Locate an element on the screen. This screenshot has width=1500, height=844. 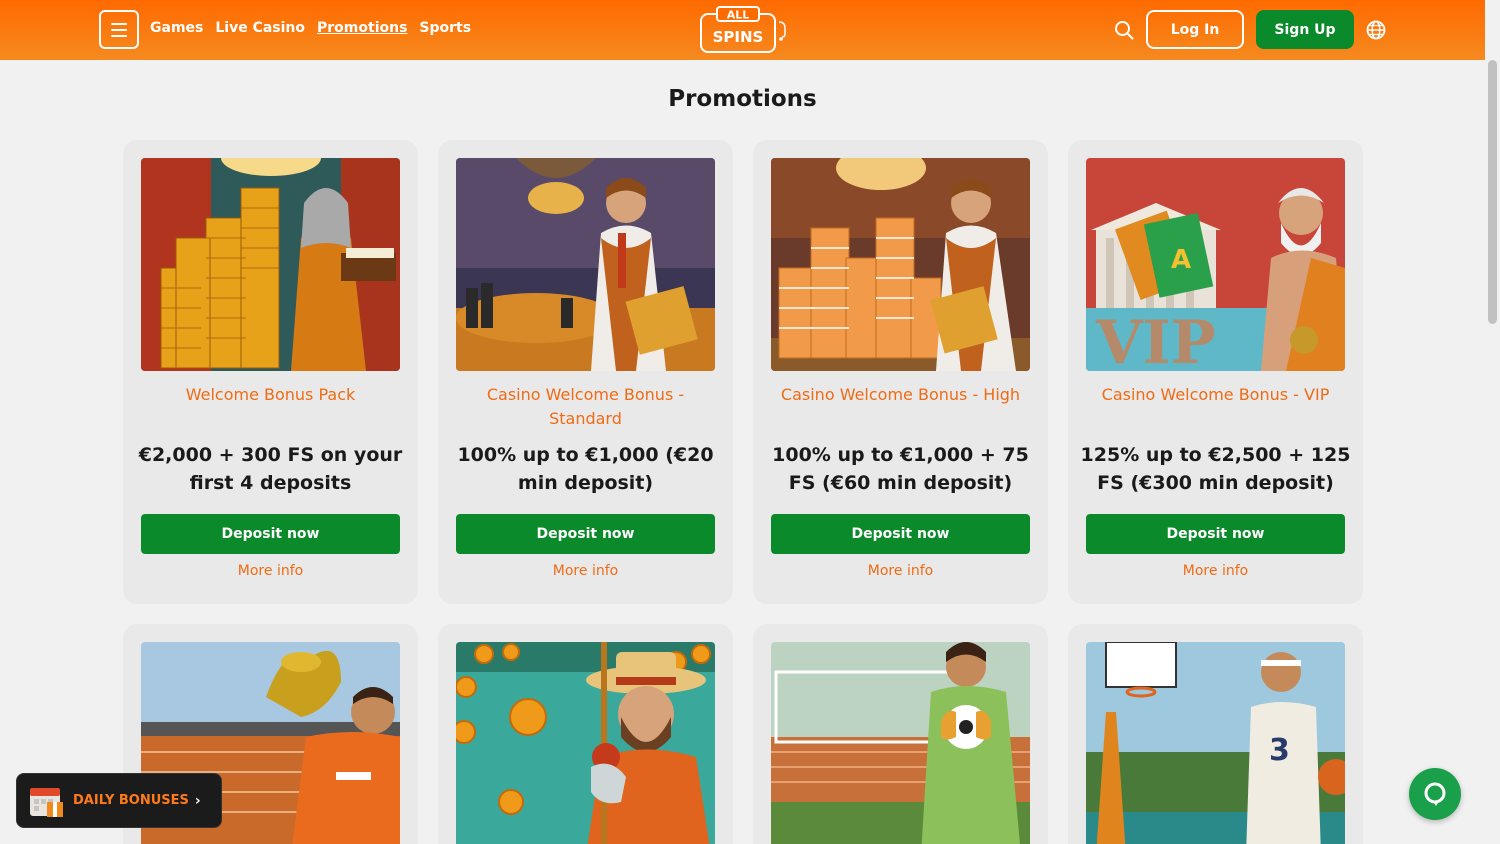
promo-title: Welcome Bonus Pack is located at coordinates (270, 394).